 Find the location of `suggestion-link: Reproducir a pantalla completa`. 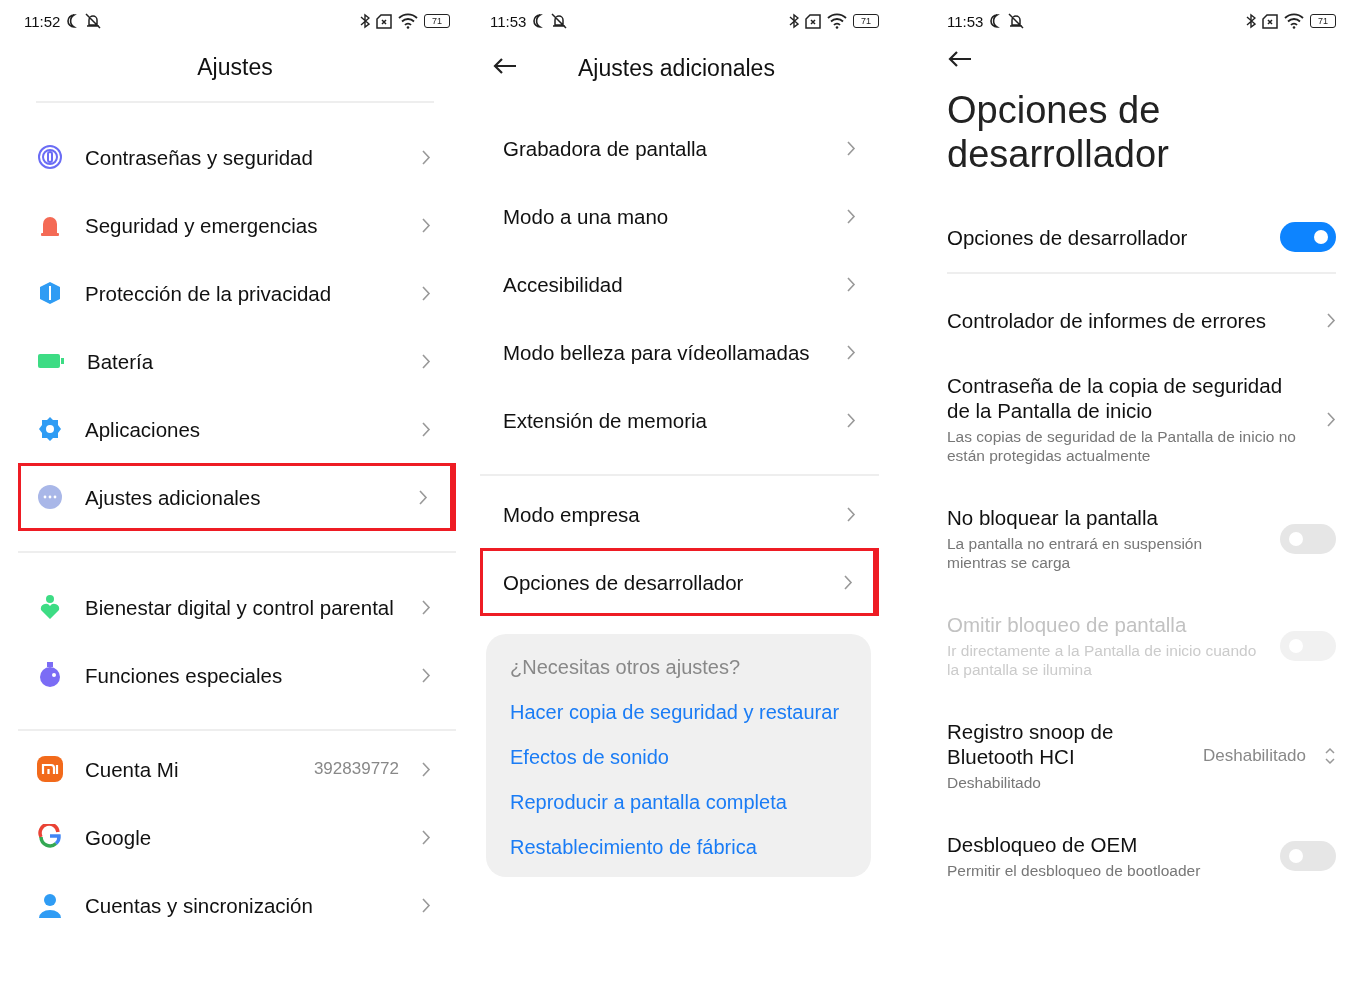

suggestion-link: Reproducir a pantalla completa is located at coordinates (678, 802).